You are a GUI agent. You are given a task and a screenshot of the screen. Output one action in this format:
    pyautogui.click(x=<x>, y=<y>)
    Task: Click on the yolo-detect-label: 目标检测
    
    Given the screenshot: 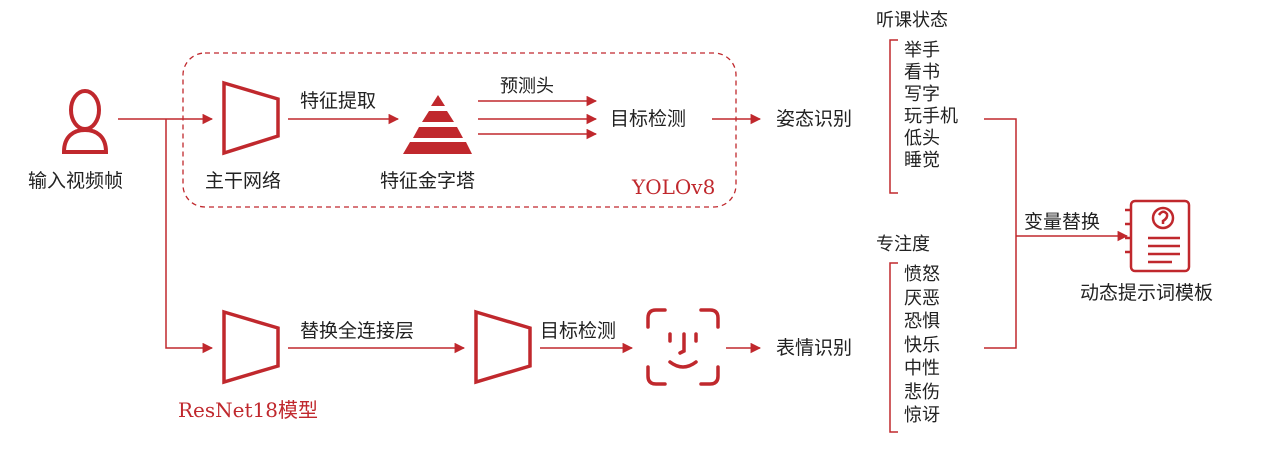 What is the action you would take?
    pyautogui.click(x=648, y=119)
    